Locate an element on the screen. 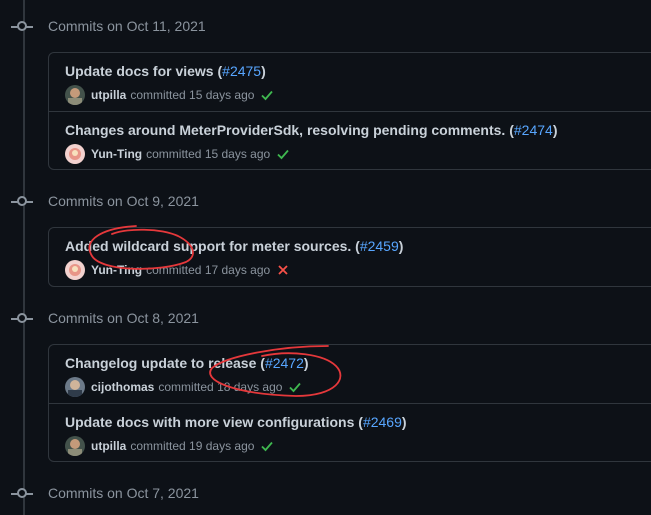  commit-meta: Yun-Ting committed 15 days ago is located at coordinates (177, 154).